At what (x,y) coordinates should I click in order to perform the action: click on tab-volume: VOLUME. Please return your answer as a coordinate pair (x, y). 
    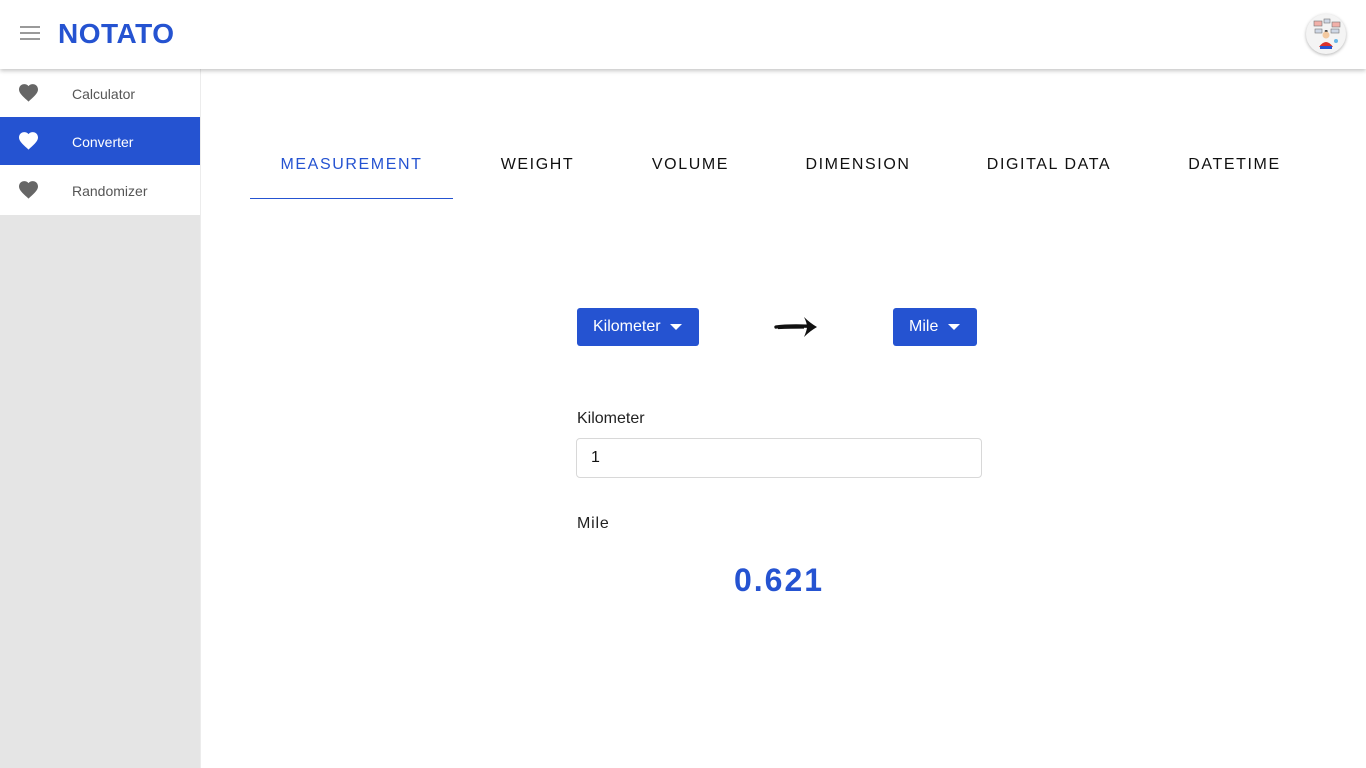
    Looking at the image, I should click on (690, 169).